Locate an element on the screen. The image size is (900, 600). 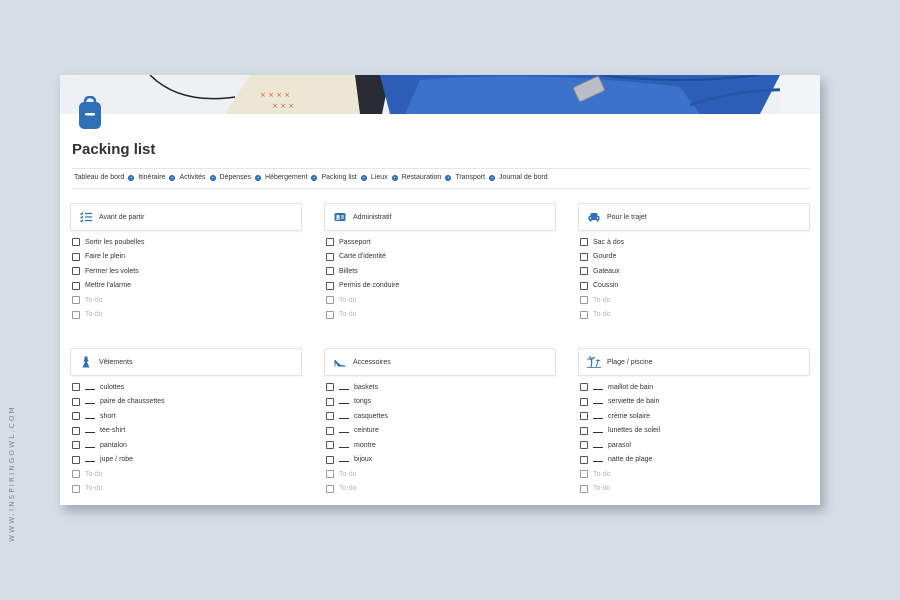
todo-item: crème solaire is located at coordinates (695, 416).